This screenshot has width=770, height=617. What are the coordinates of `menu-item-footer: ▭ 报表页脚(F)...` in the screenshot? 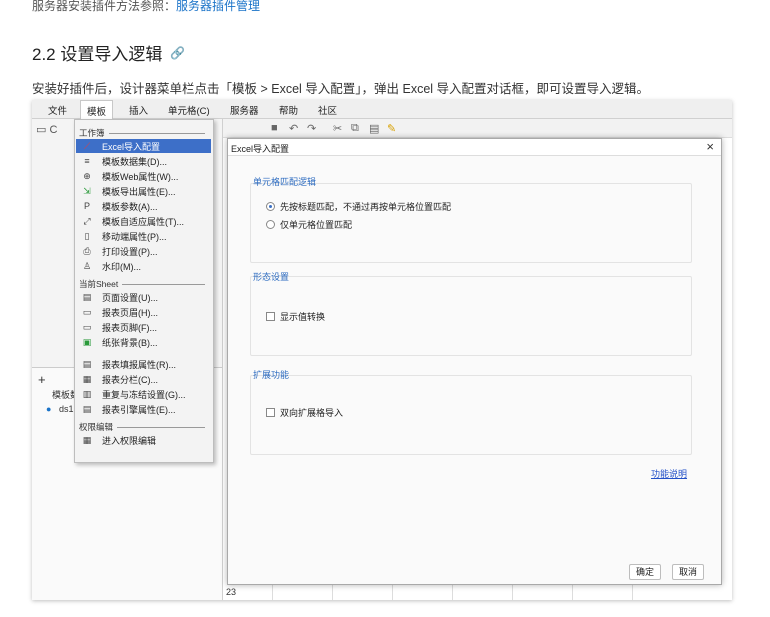 It's located at (143, 327).